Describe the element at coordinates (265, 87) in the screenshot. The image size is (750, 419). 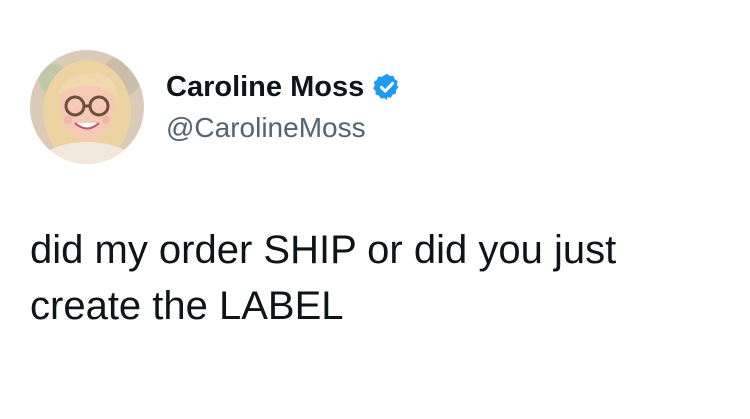
I see `author-display-name: Caroline Moss` at that location.